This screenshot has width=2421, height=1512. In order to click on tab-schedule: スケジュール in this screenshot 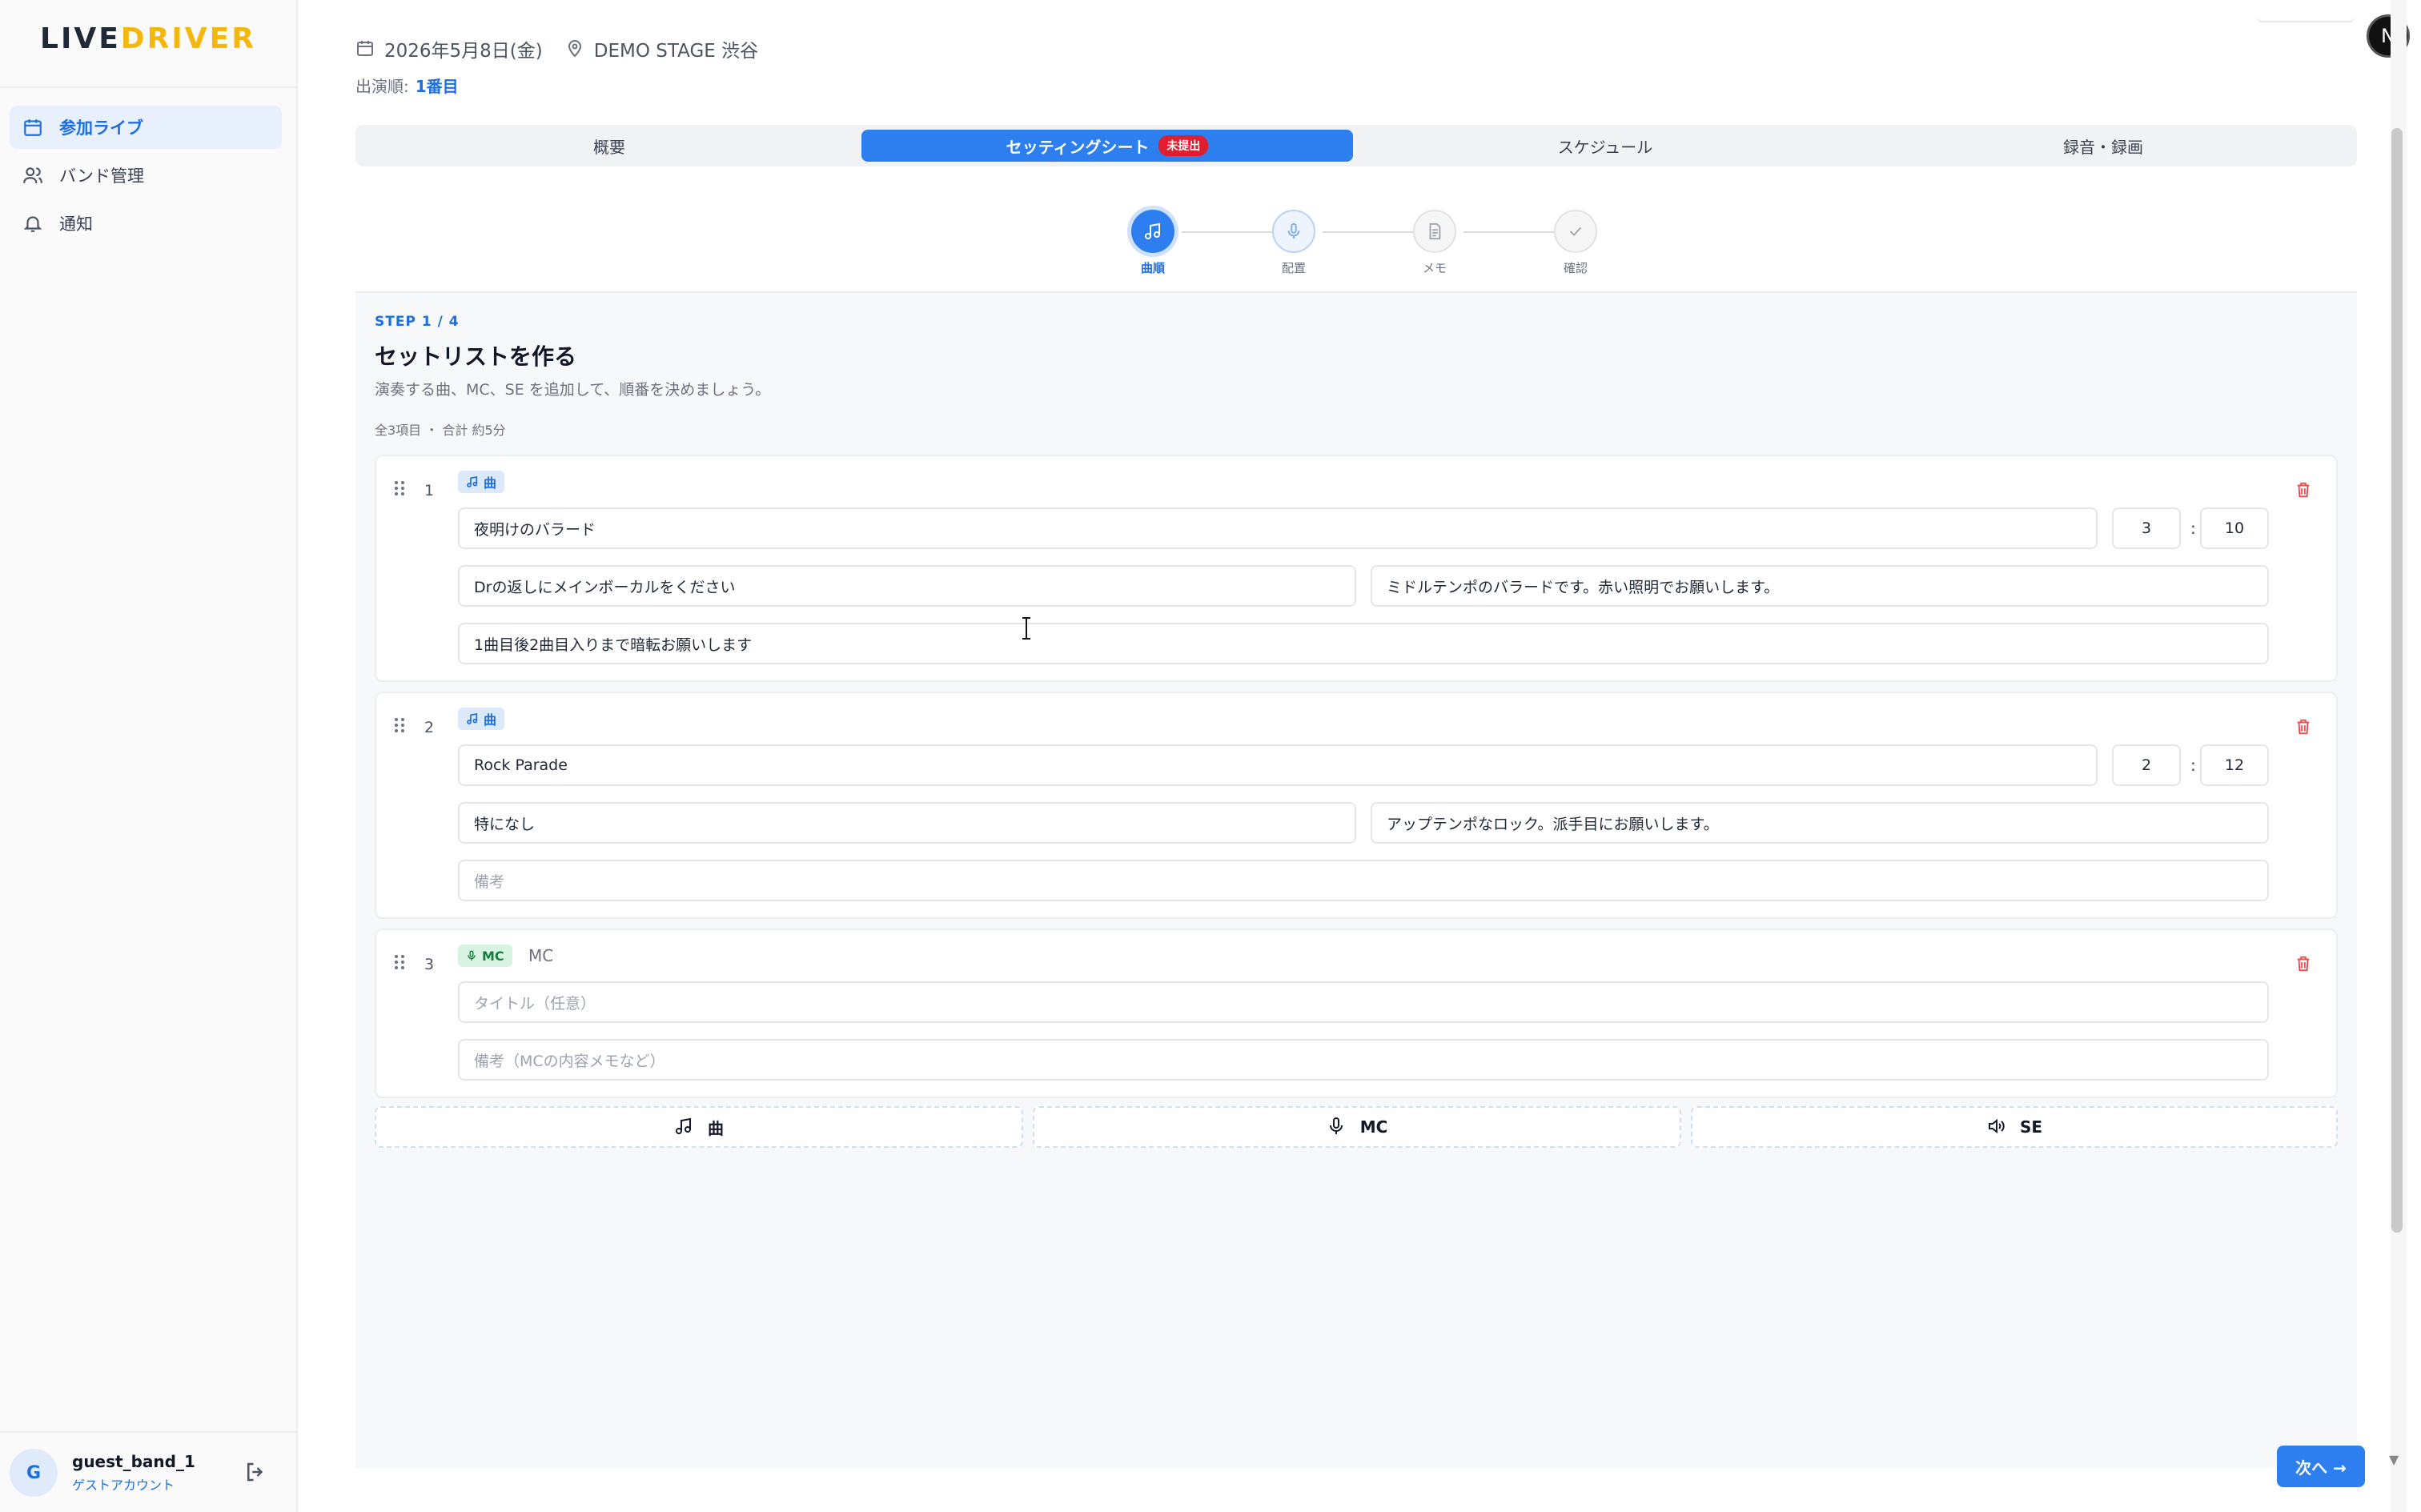, I will do `click(1605, 146)`.